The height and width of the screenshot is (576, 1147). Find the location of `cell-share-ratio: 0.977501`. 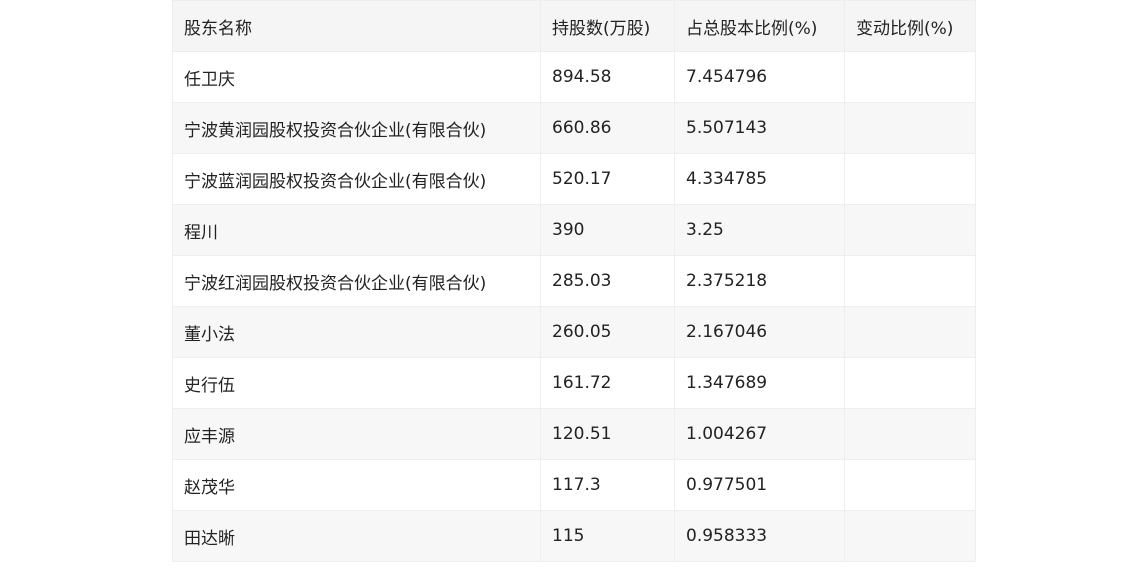

cell-share-ratio: 0.977501 is located at coordinates (759, 485).